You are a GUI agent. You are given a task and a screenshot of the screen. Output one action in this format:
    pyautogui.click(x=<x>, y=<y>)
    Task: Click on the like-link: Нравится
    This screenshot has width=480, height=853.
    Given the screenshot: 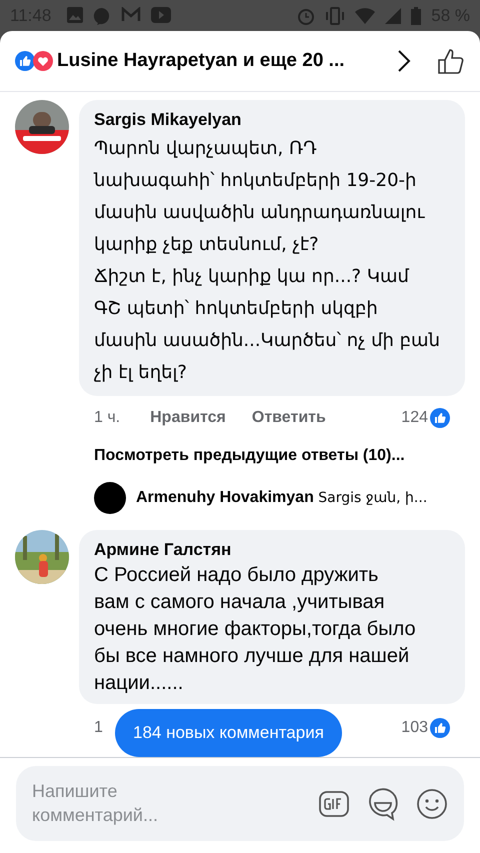 What is the action you would take?
    pyautogui.click(x=188, y=418)
    